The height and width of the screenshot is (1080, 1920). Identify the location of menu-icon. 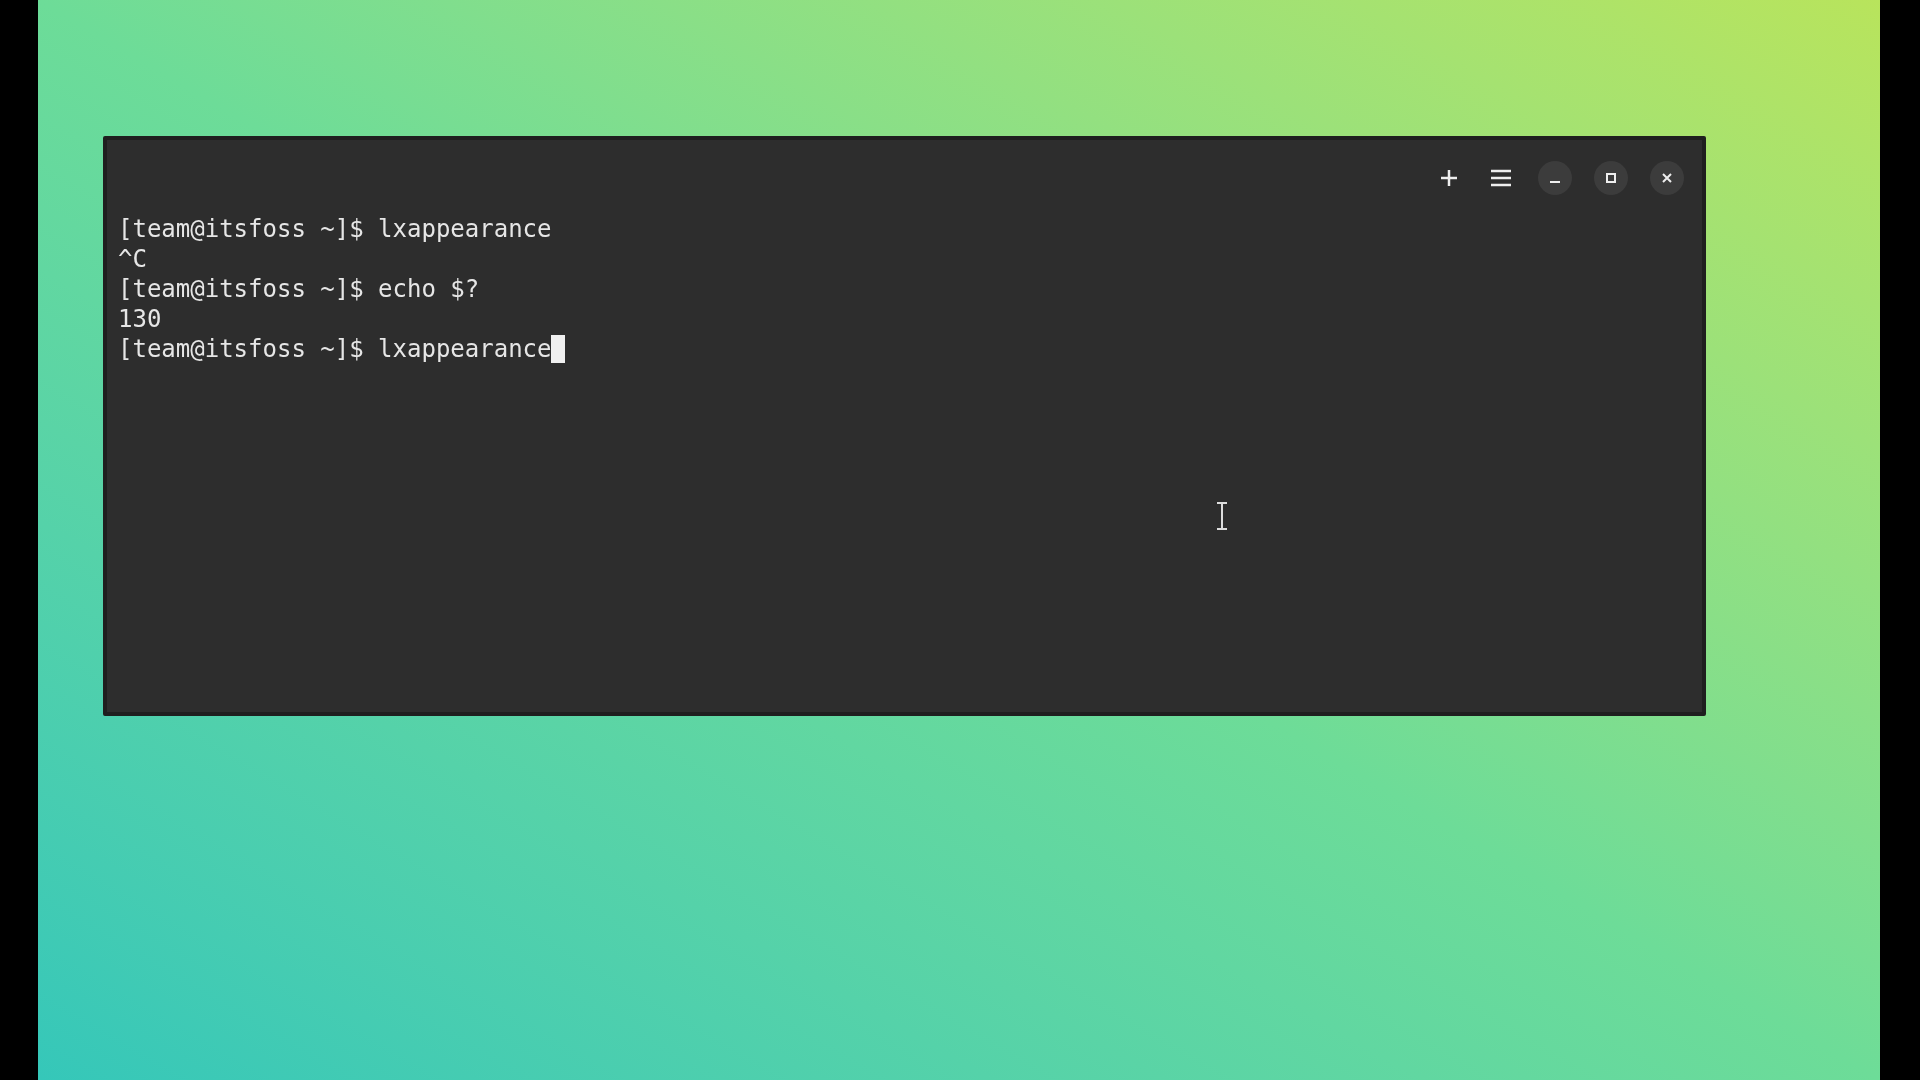
(1501, 178).